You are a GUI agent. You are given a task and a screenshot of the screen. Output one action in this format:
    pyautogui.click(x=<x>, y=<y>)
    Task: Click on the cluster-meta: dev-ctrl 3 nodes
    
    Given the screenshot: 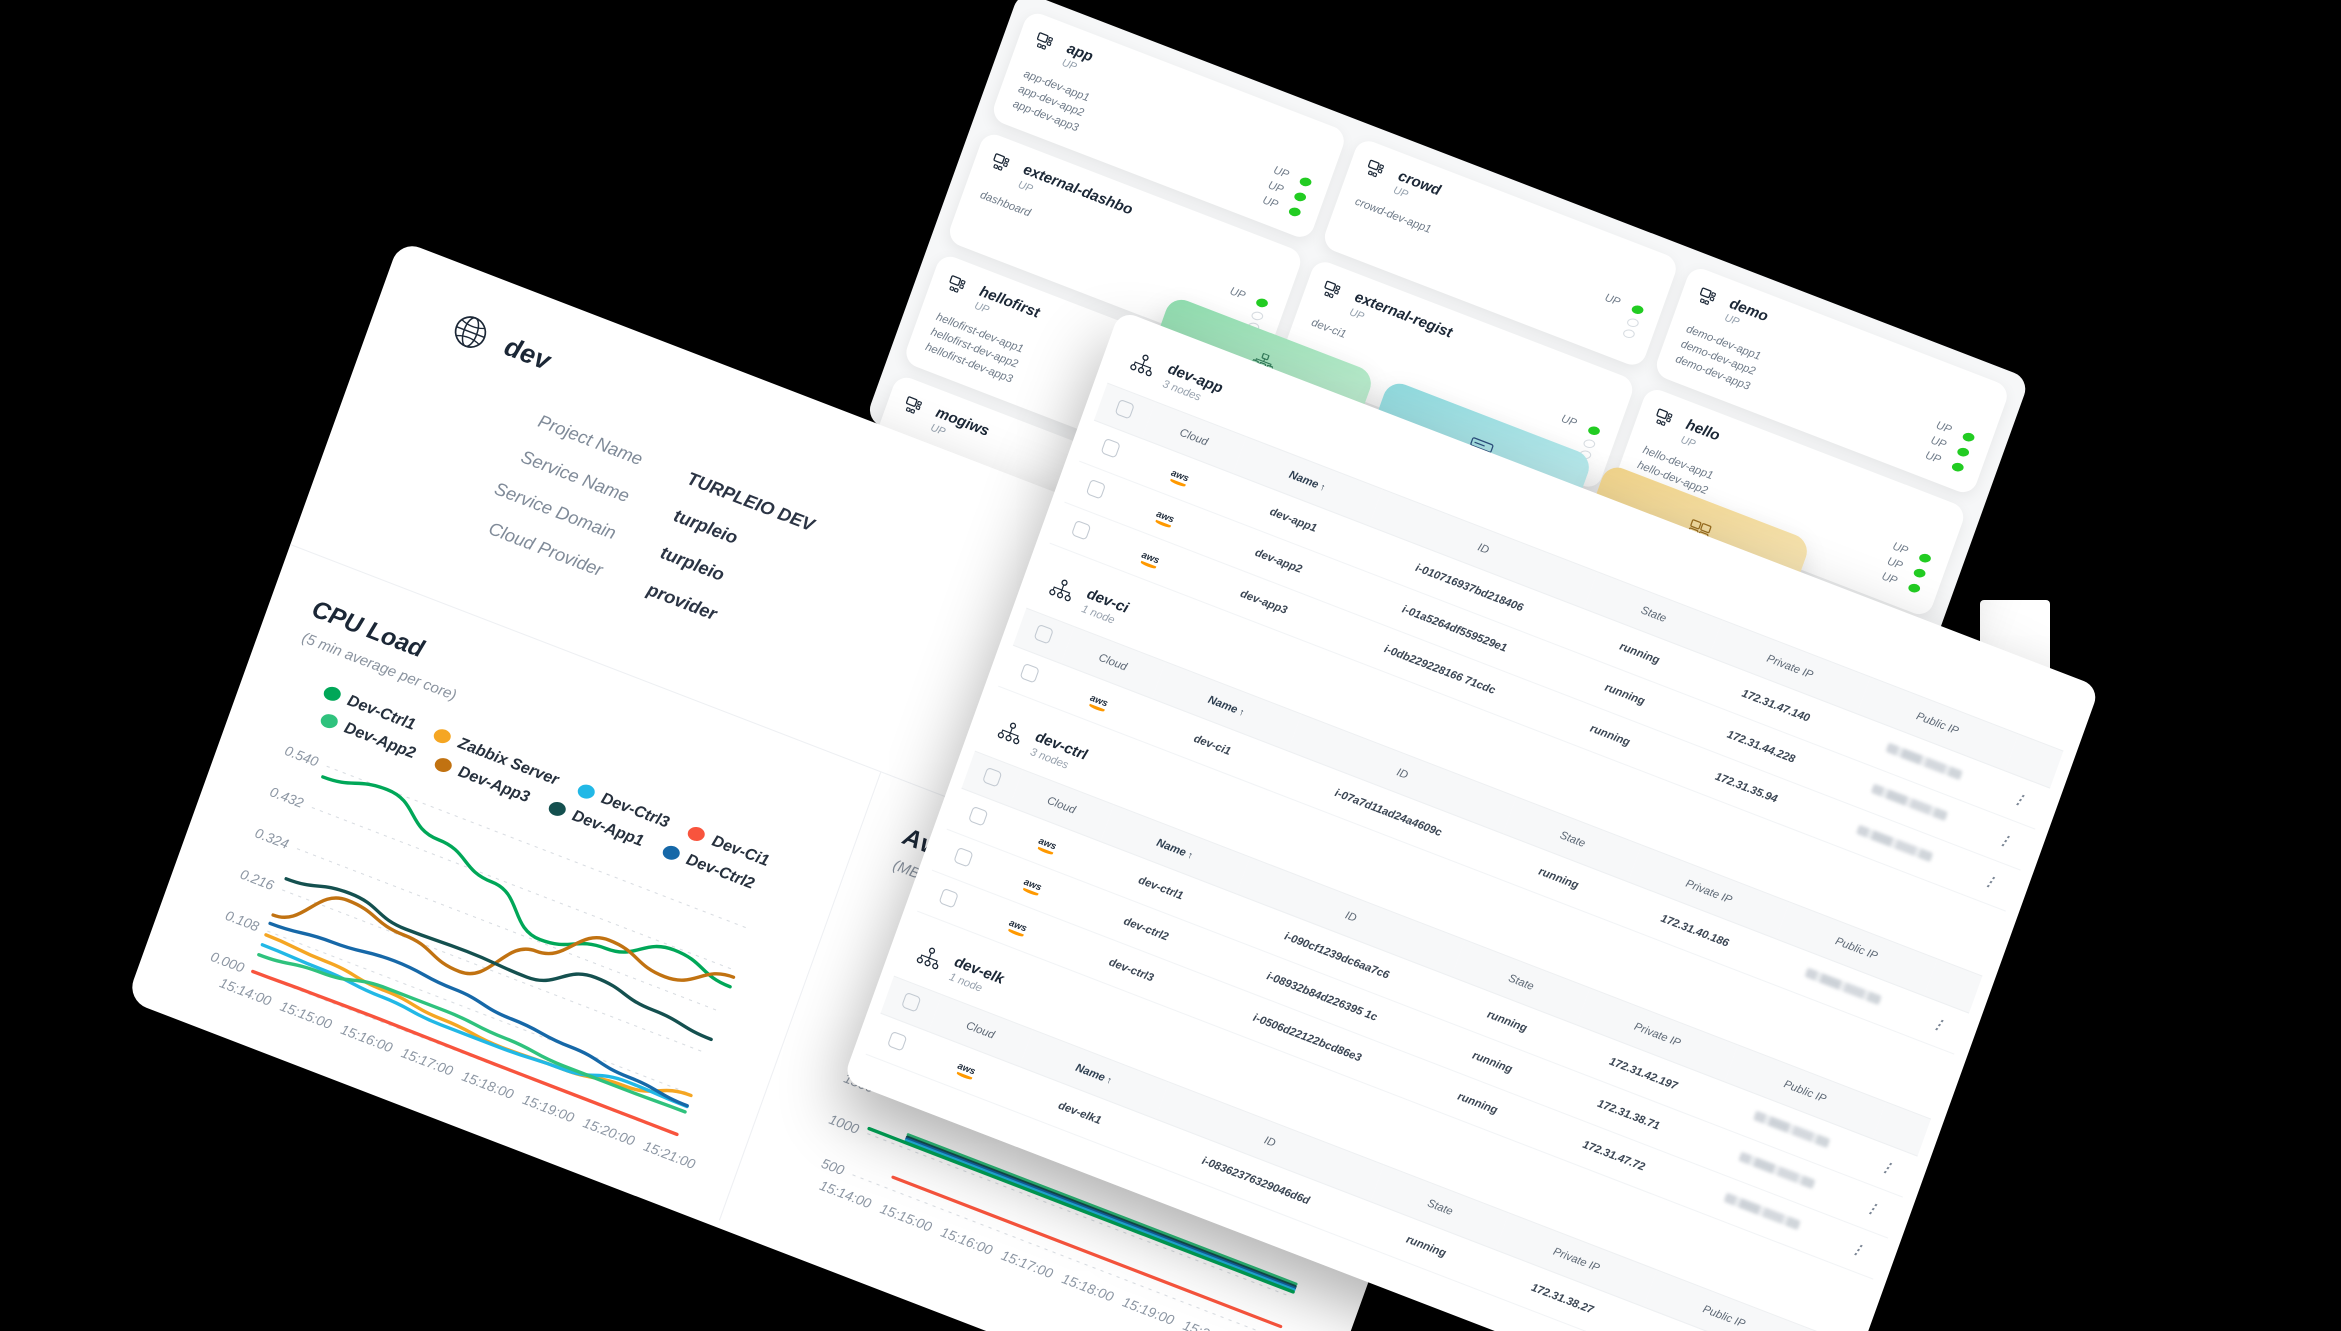 What is the action you would take?
    pyautogui.click(x=1058, y=751)
    